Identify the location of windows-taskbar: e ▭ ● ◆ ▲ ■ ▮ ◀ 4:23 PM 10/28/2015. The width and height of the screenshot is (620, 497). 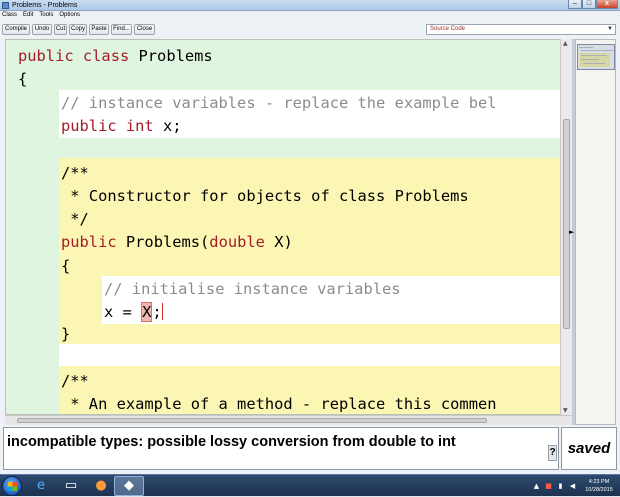
(310, 485).